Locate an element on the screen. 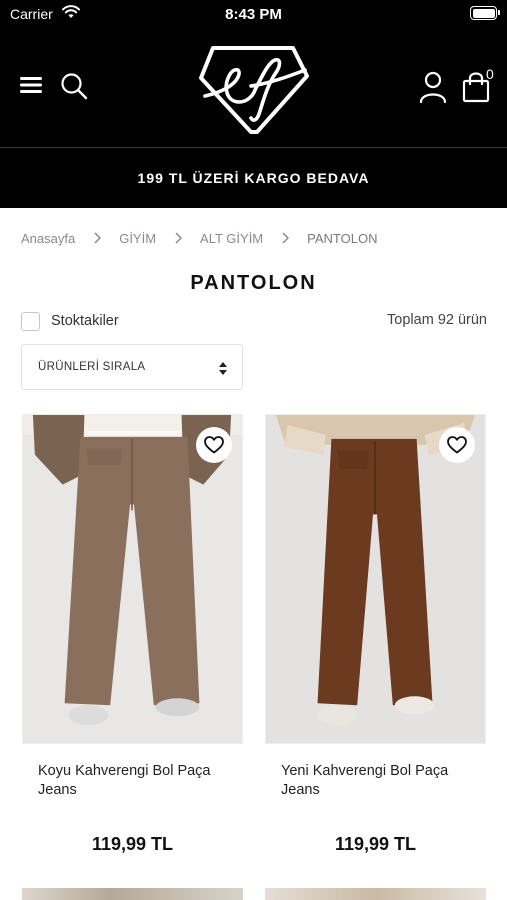 This screenshot has height=900, width=507. product-name: Koyu Kahverengi Bol Paça Jeans is located at coordinates (132, 782).